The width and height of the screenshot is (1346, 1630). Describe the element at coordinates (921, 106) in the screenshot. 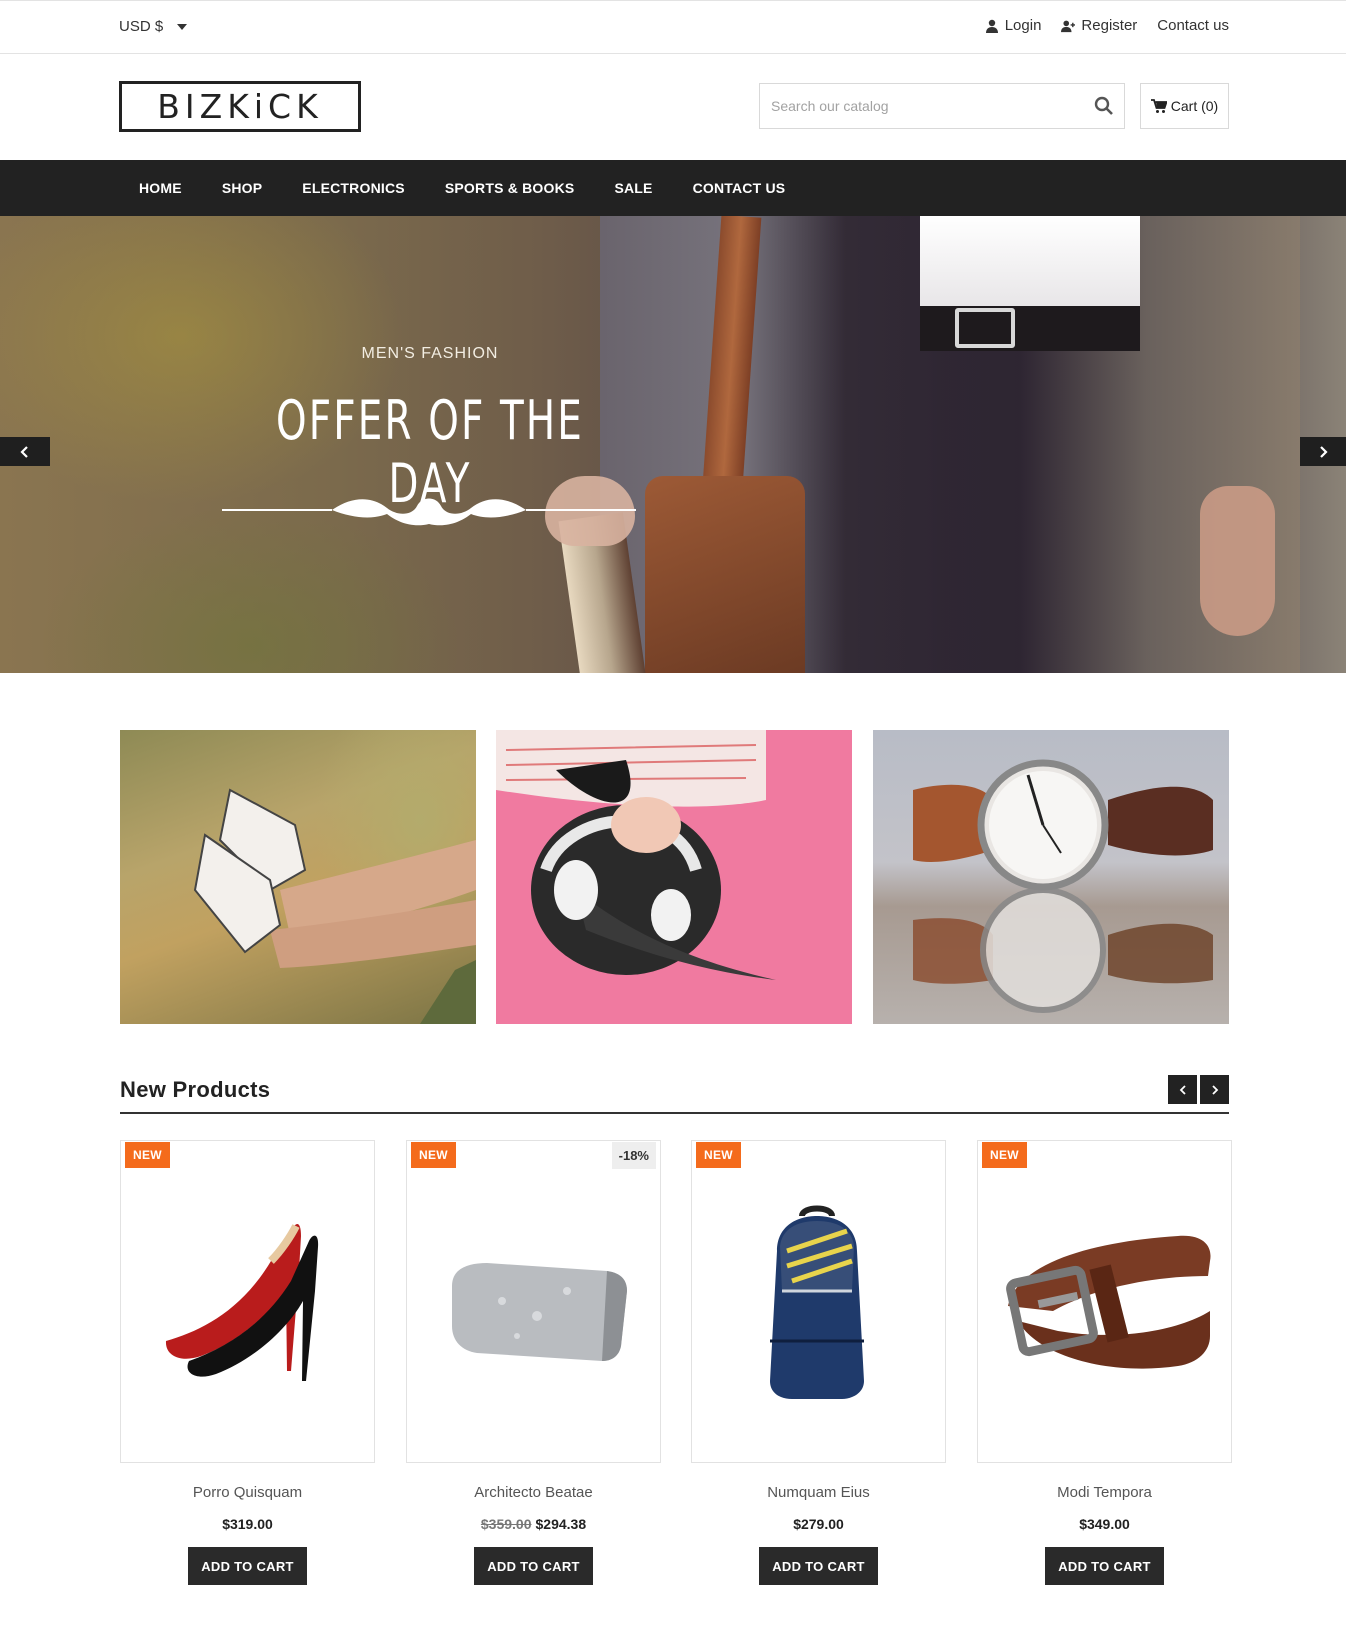

I see `search-input` at that location.